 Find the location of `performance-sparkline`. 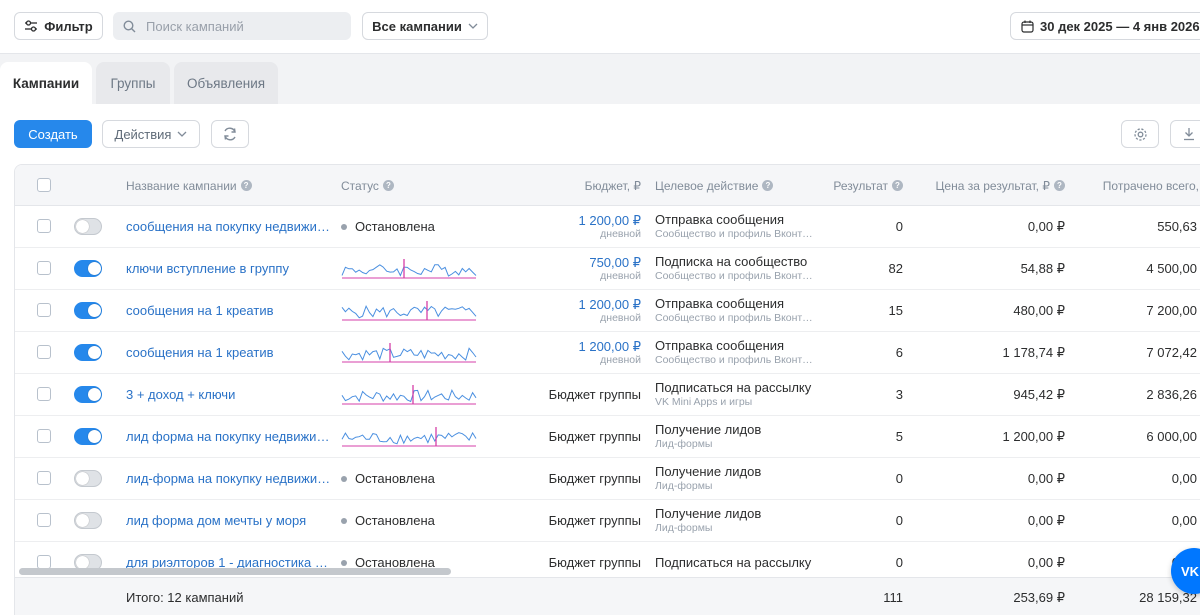

performance-sparkline is located at coordinates (409, 437).